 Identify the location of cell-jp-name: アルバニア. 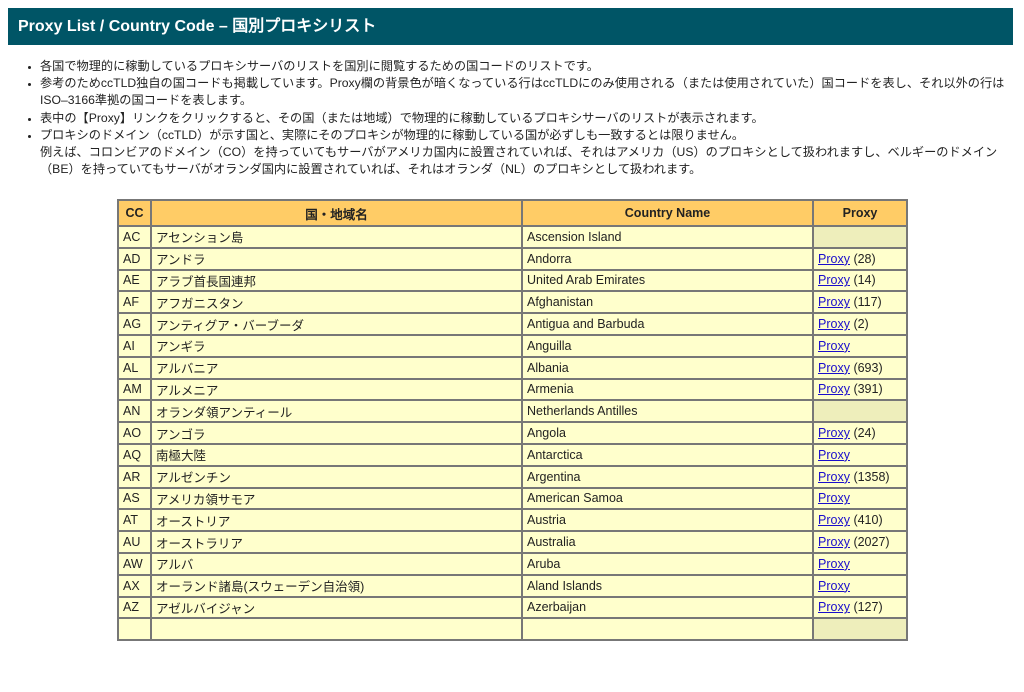
(336, 367).